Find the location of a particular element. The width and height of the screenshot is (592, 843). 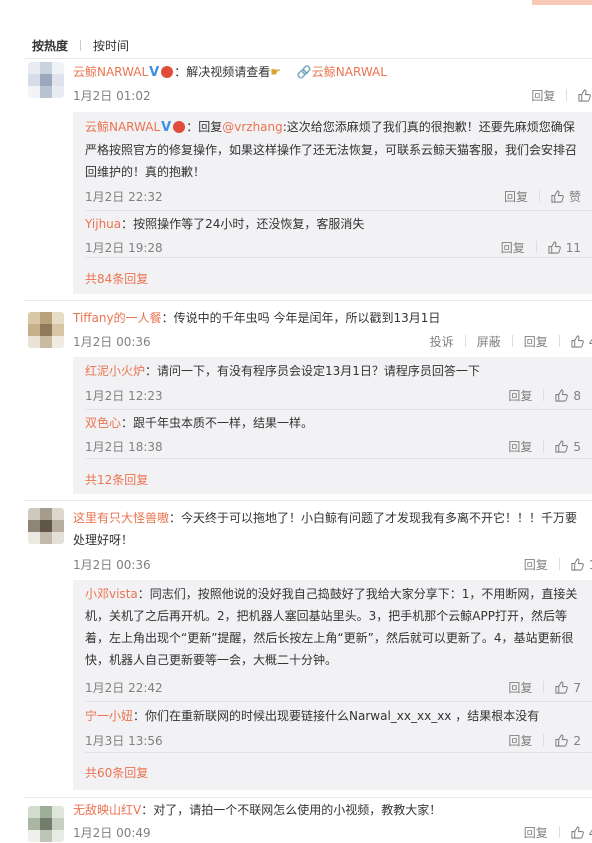

comment-time: 1月2日 00:36 is located at coordinates (112, 565).